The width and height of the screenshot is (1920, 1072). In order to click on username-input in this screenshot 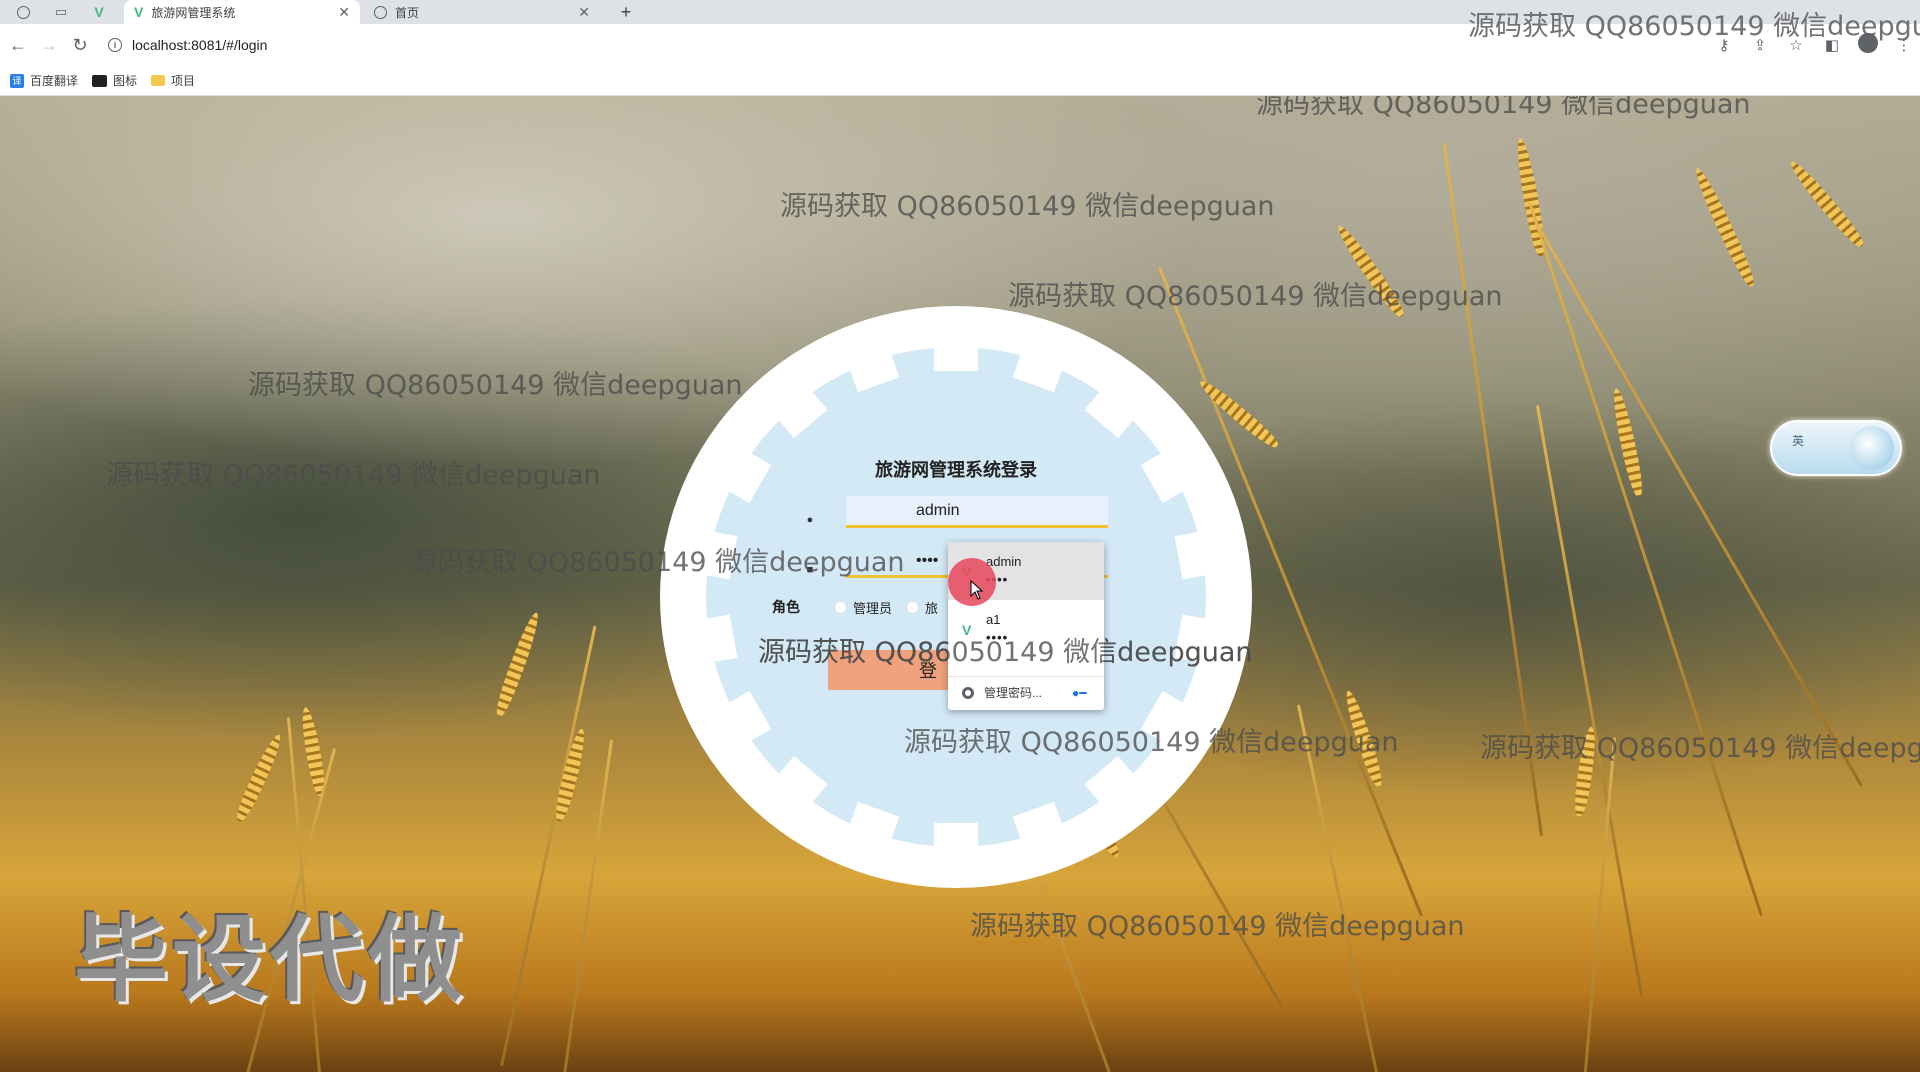, I will do `click(977, 512)`.